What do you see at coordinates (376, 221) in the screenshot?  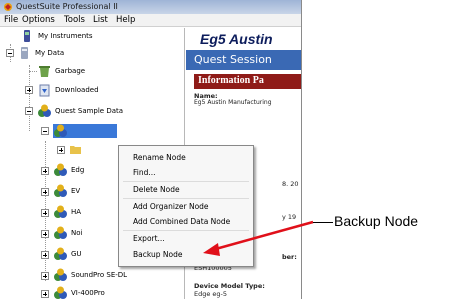 I see `callout-label: Backup Node` at bounding box center [376, 221].